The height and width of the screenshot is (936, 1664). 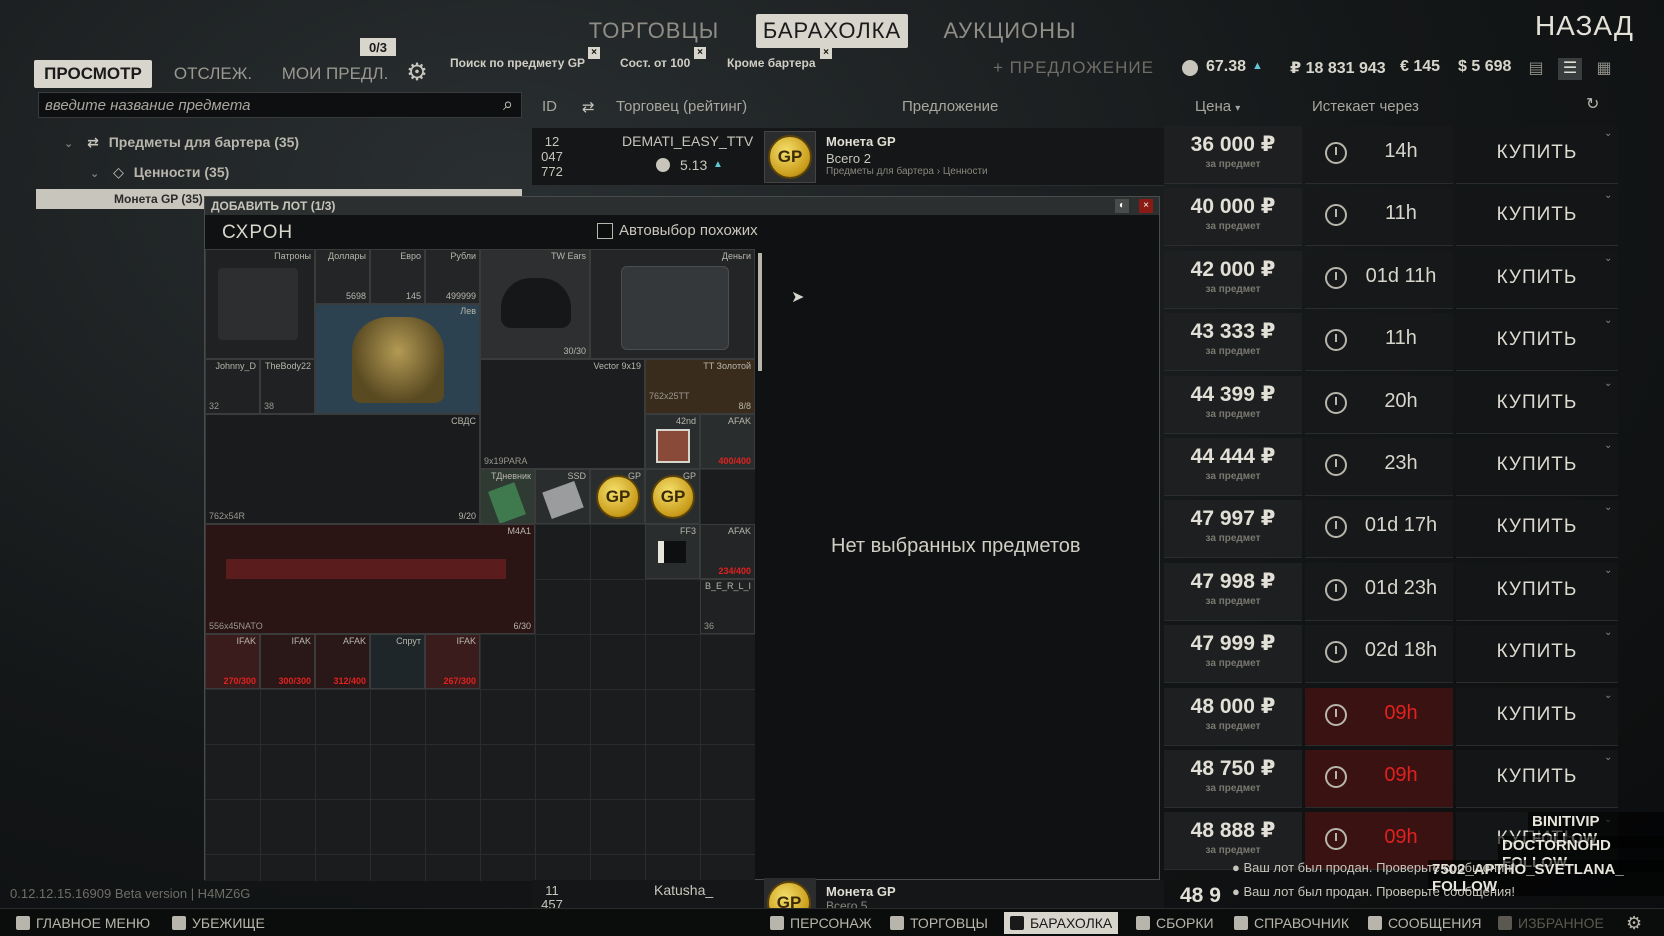 What do you see at coordinates (1570, 69) in the screenshot?
I see `list-view-icon: ☰` at bounding box center [1570, 69].